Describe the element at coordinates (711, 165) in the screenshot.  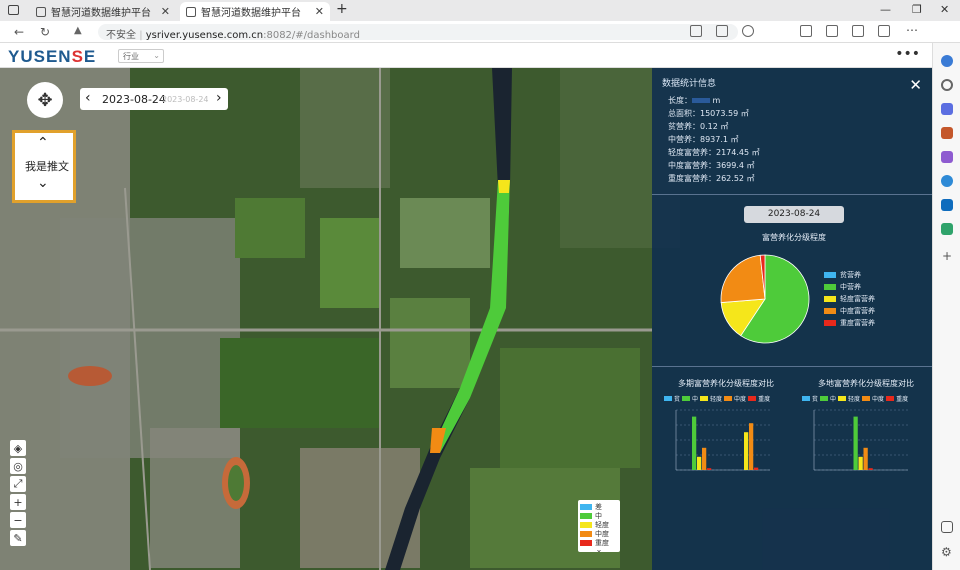
I see `stat-moderate-eutrophic: 中度富营养：3699.4 ㎡` at that location.